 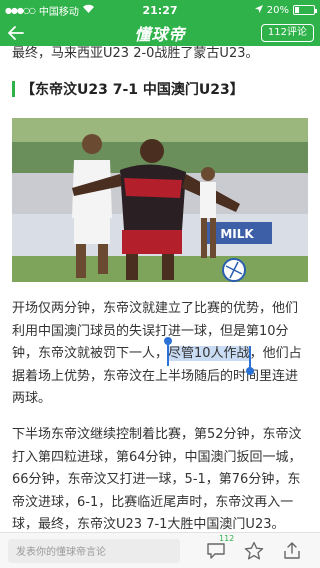 I want to click on wifi-icon, so click(x=88, y=10).